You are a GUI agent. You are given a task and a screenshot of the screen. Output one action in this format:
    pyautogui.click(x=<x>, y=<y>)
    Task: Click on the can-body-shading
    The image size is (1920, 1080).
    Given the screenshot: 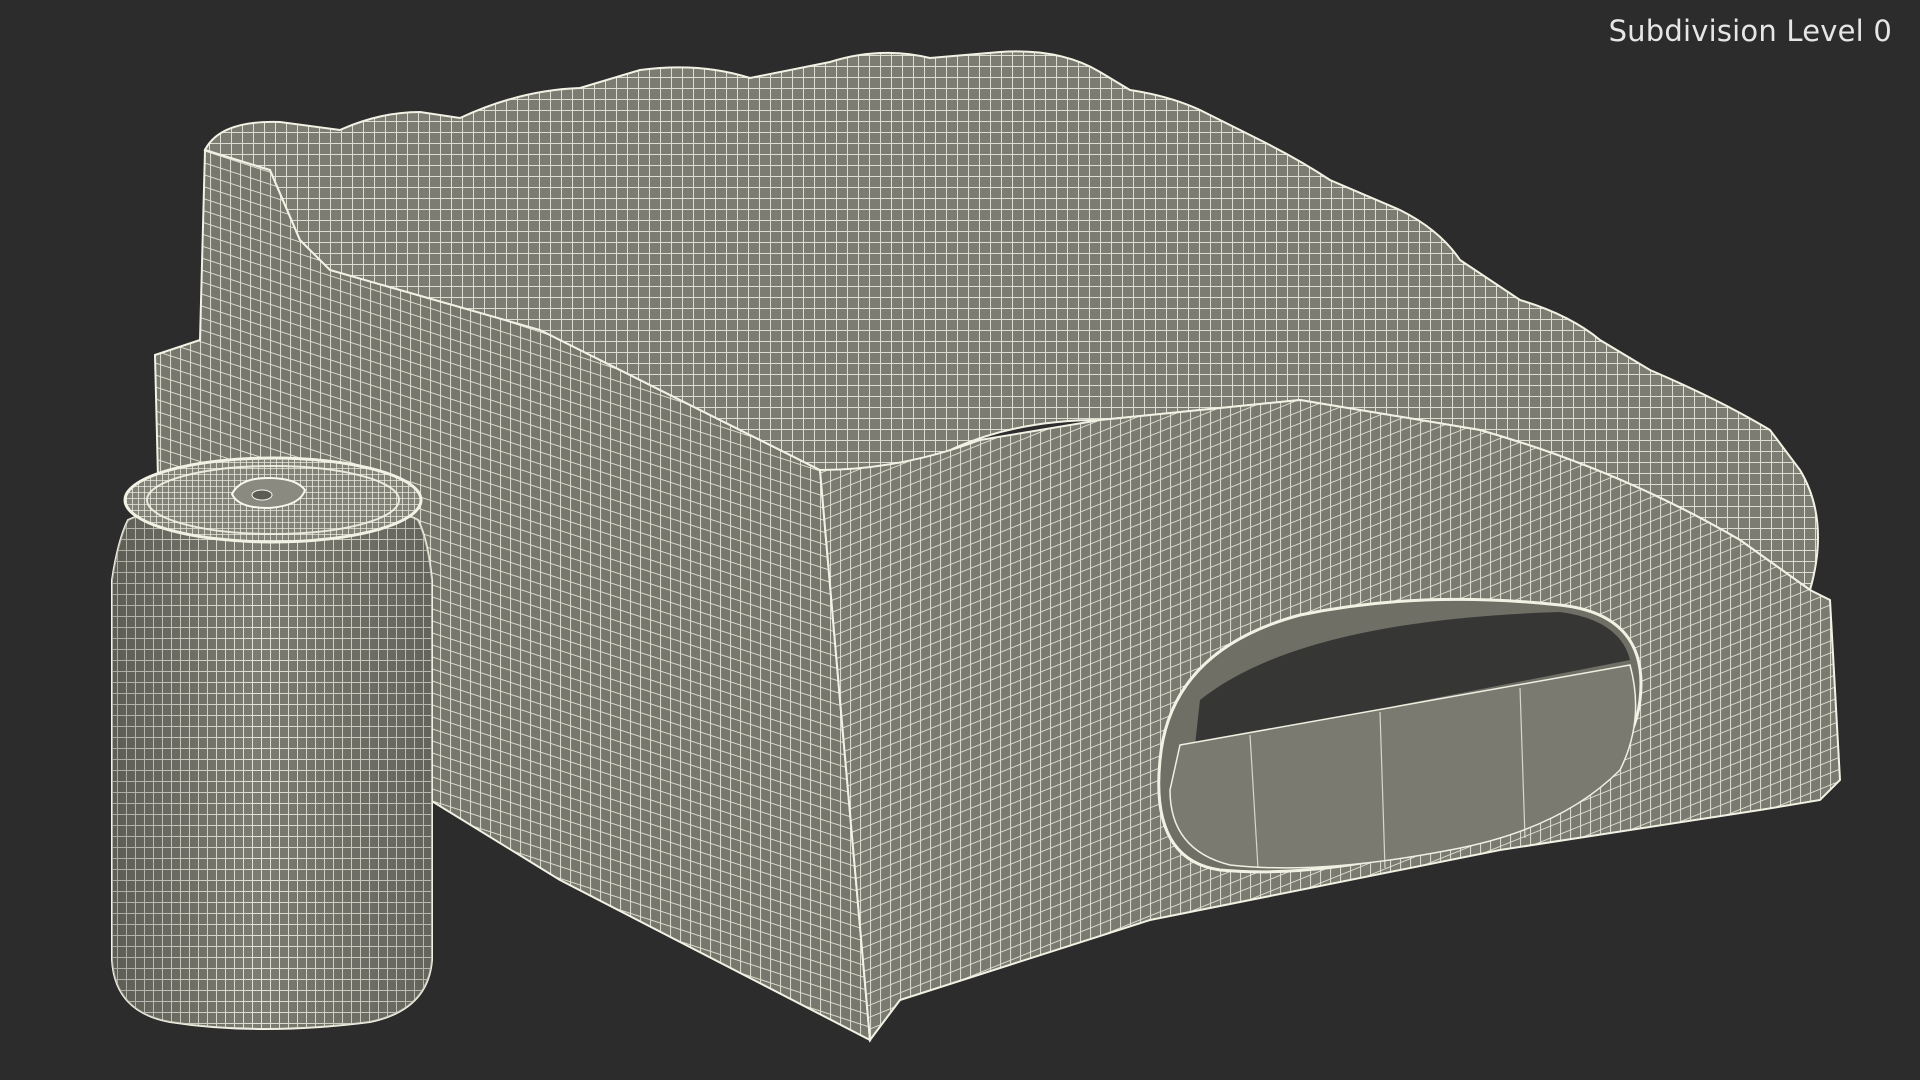 What is the action you would take?
    pyautogui.click(x=272, y=763)
    